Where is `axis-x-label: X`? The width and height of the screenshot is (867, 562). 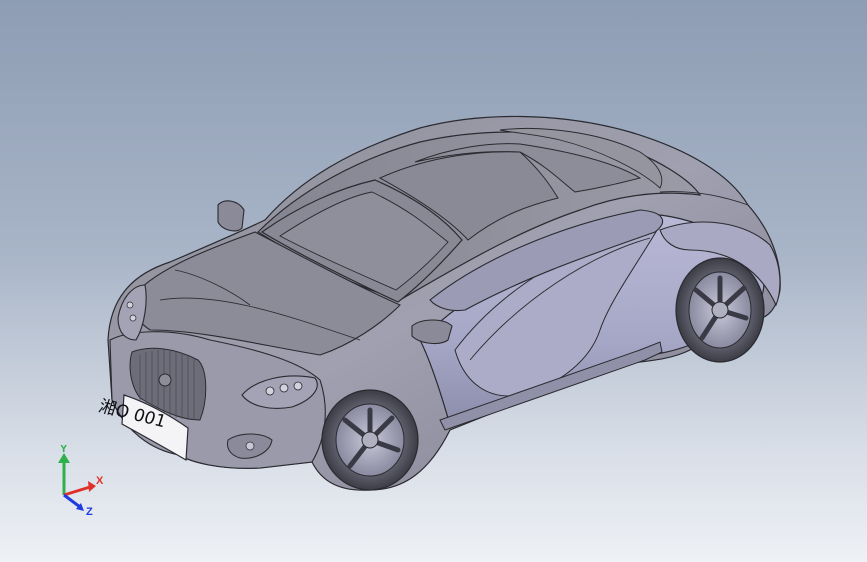 axis-x-label: X is located at coordinates (100, 481).